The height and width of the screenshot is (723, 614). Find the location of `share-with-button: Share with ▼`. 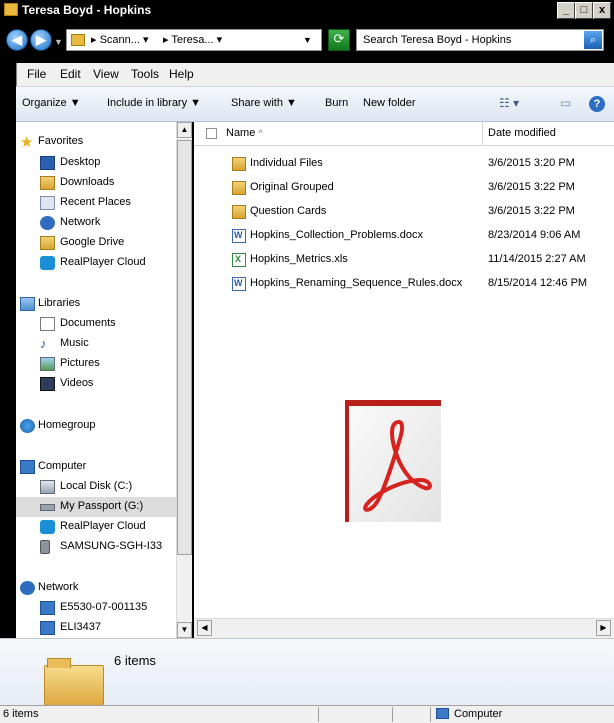

share-with-button: Share with ▼ is located at coordinates (264, 103).